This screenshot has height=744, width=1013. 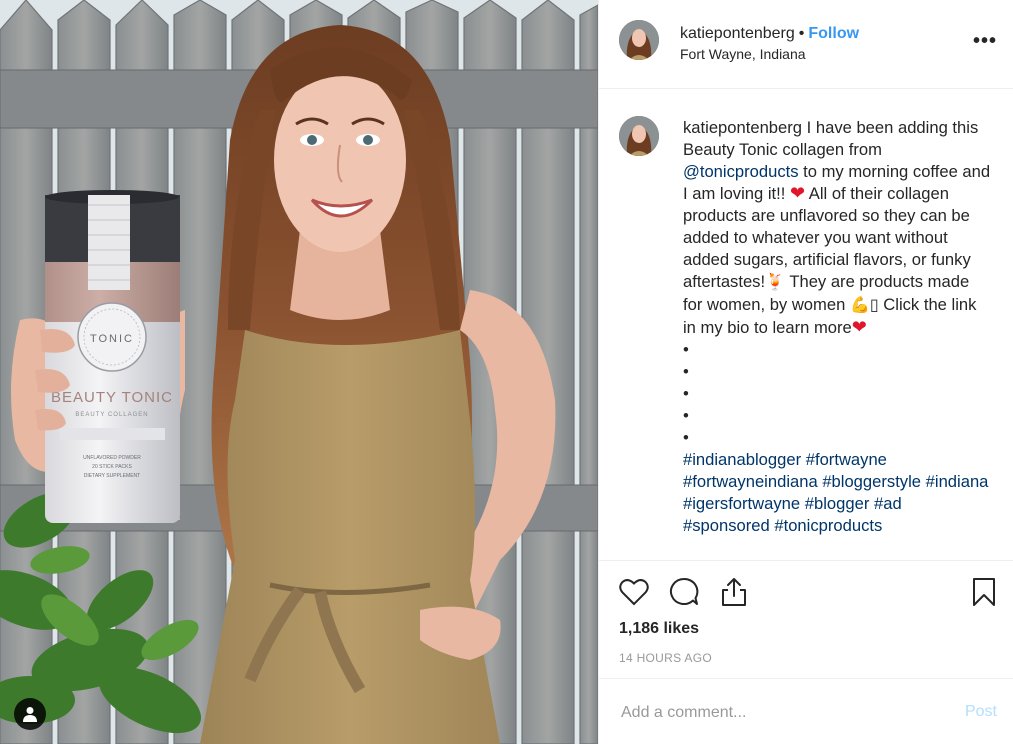 What do you see at coordinates (957, 481) in the screenshot?
I see `hashtag-link: #indiana` at bounding box center [957, 481].